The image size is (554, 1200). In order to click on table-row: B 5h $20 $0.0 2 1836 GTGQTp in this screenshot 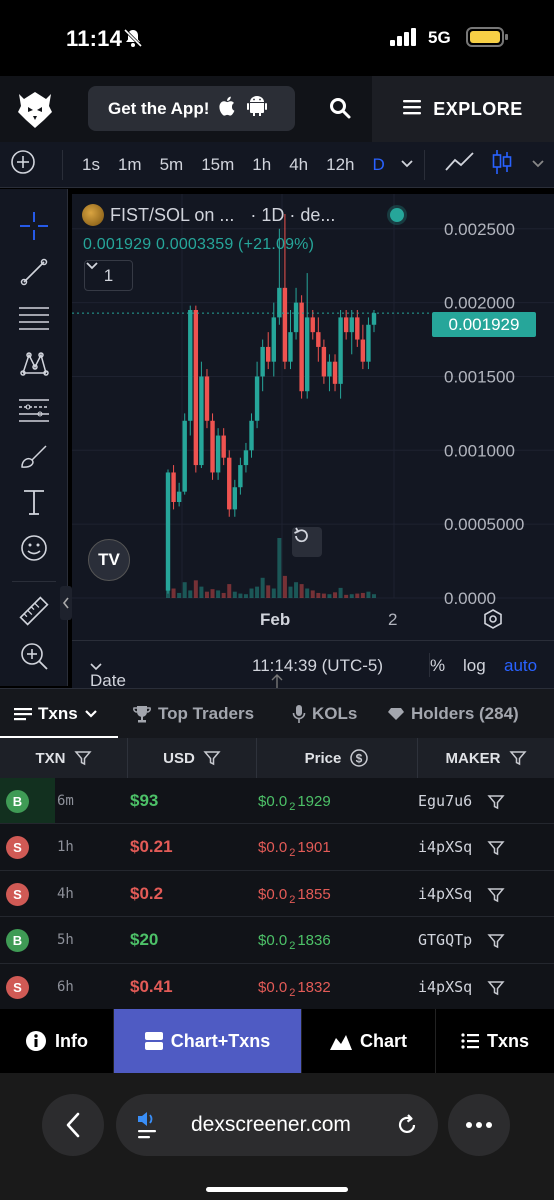, I will do `click(277, 940)`.